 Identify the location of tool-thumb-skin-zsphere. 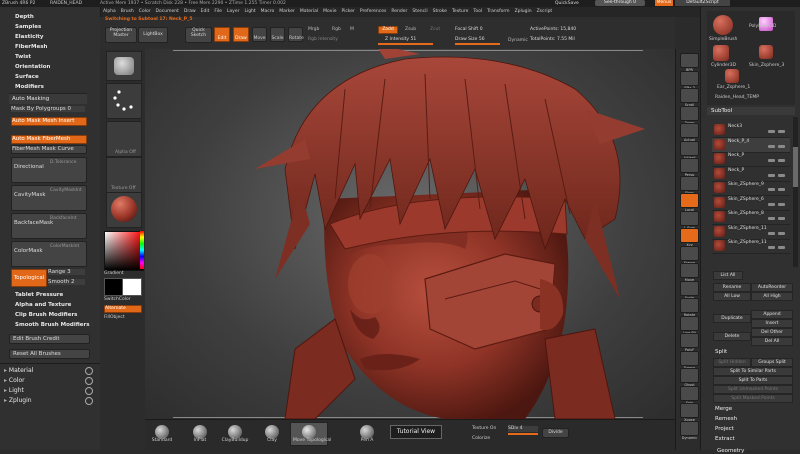
(766, 52).